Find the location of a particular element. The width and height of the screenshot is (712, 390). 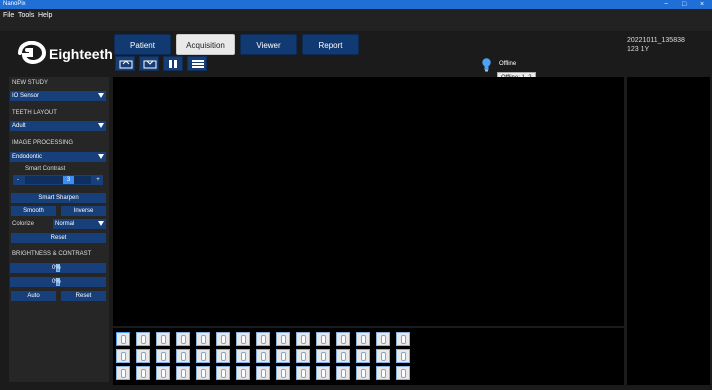

tab-viewer: Viewer is located at coordinates (268, 44).